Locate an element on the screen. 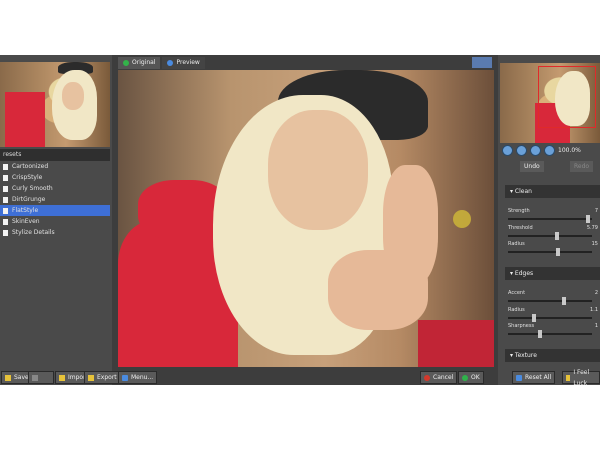 The image size is (600, 450). blank-button is located at coordinates (41, 377).